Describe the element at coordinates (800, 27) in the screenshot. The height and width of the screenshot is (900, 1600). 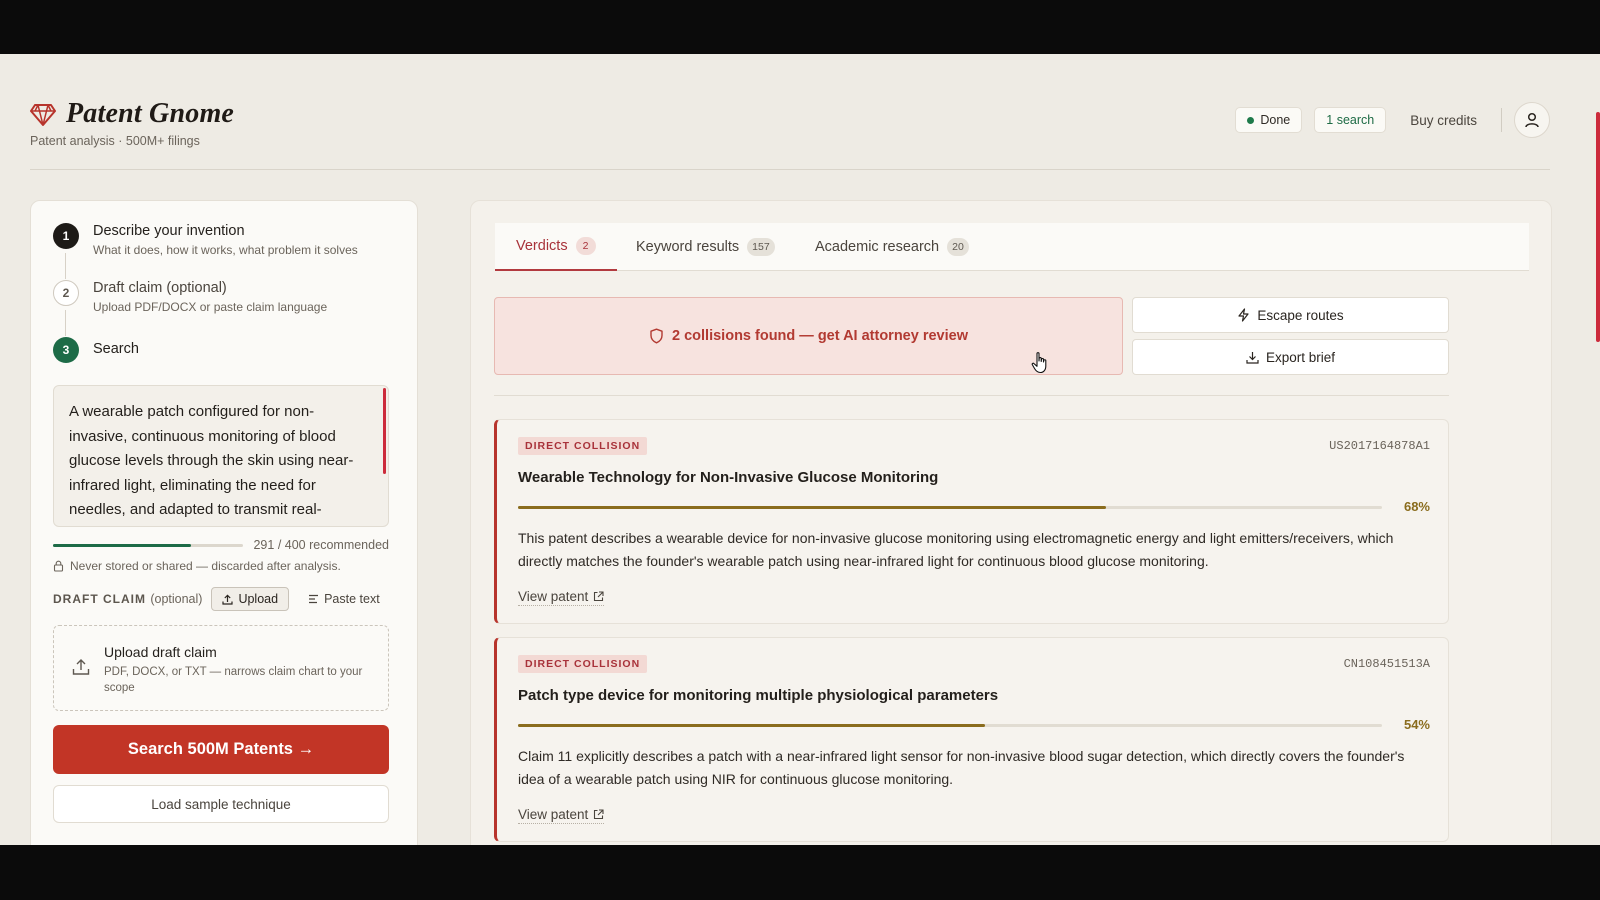
I see `video-letterbox-top` at that location.